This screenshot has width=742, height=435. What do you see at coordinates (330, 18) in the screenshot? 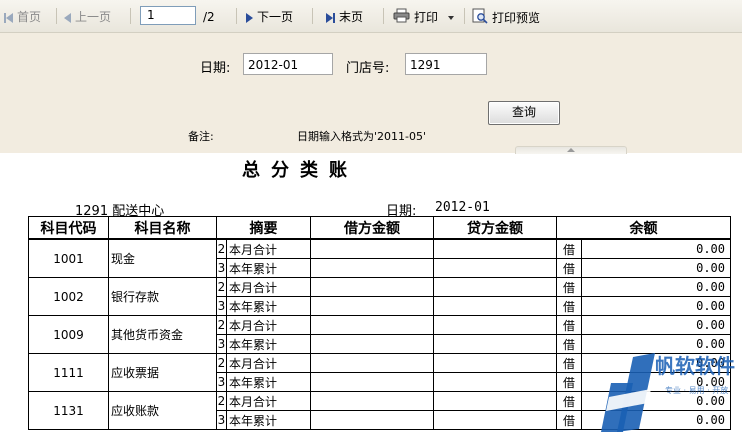
I see `last-page-icon` at bounding box center [330, 18].